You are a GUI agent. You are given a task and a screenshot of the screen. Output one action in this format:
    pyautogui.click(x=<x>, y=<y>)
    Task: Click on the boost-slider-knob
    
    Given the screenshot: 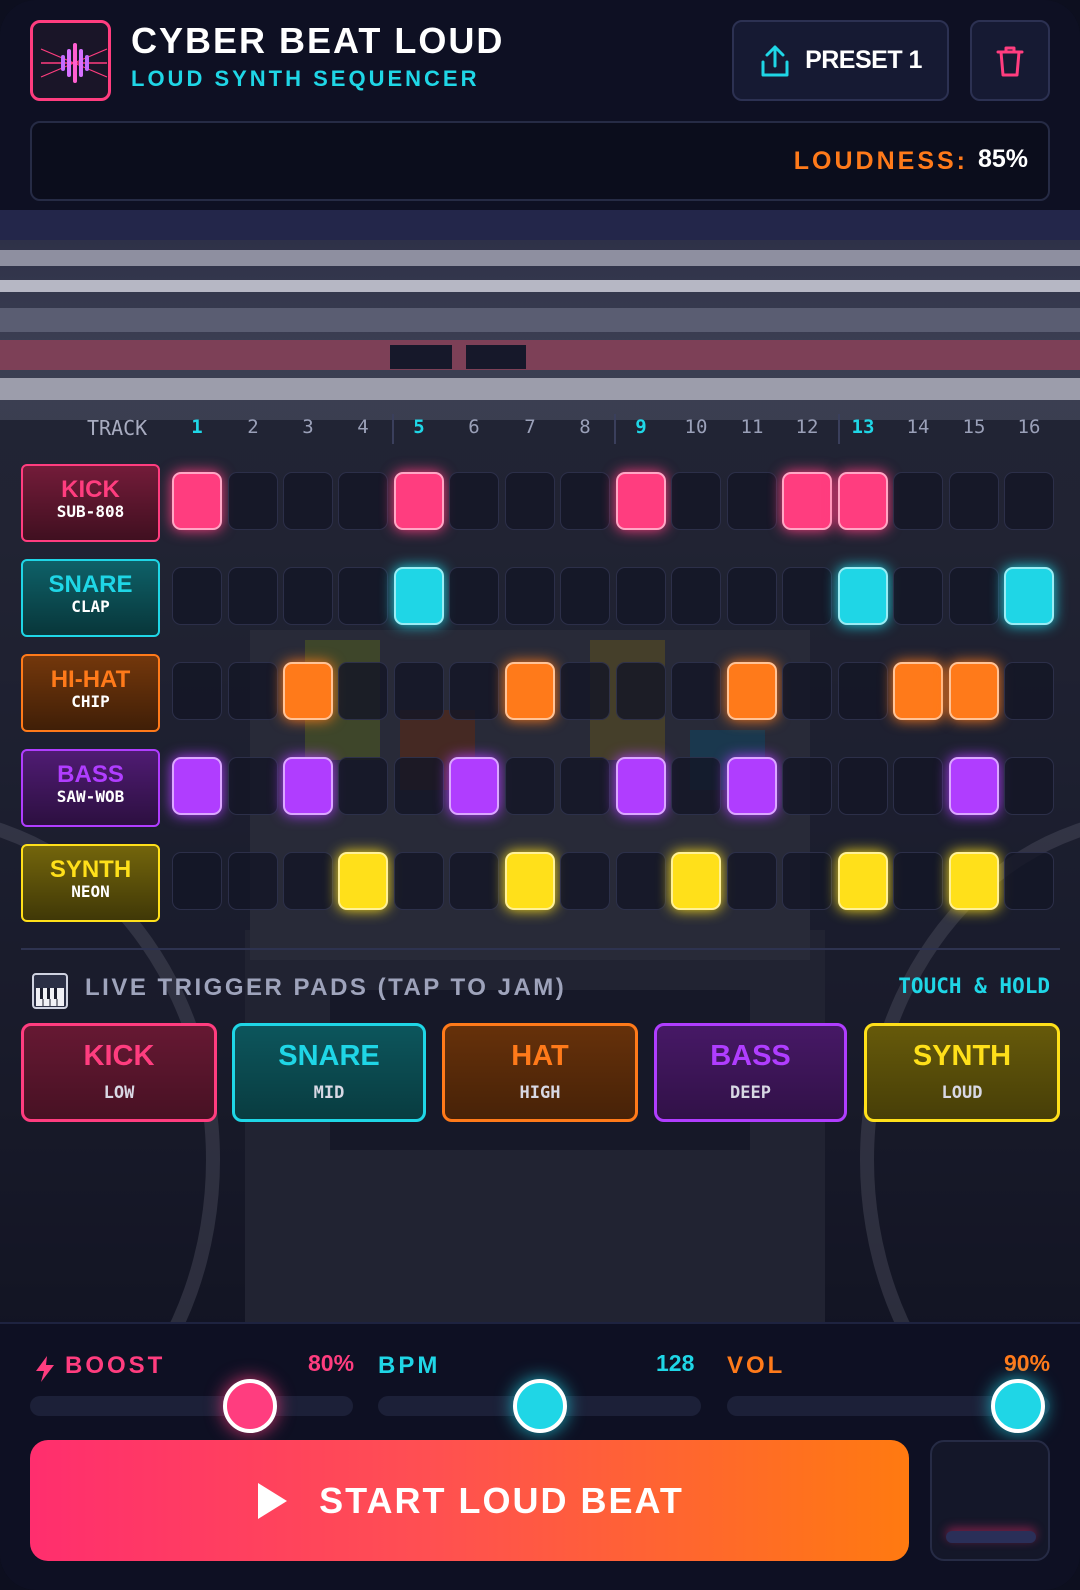 What is the action you would take?
    pyautogui.click(x=249, y=1406)
    